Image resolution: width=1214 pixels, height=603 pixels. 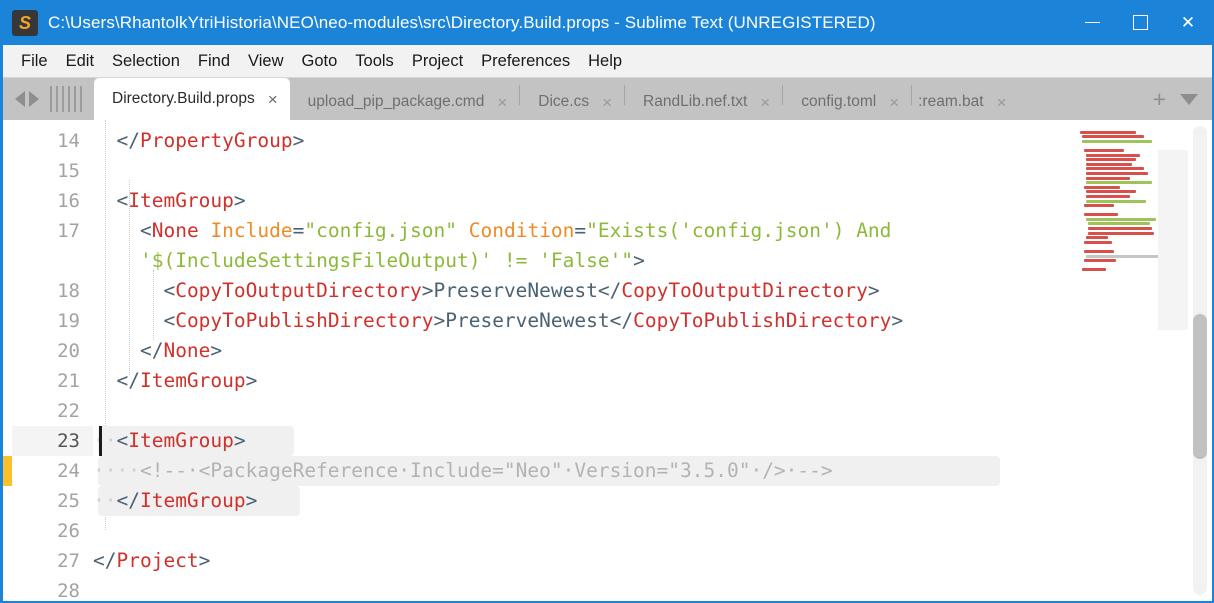 I want to click on sublime-text-logo-icon: S, so click(x=25, y=22).